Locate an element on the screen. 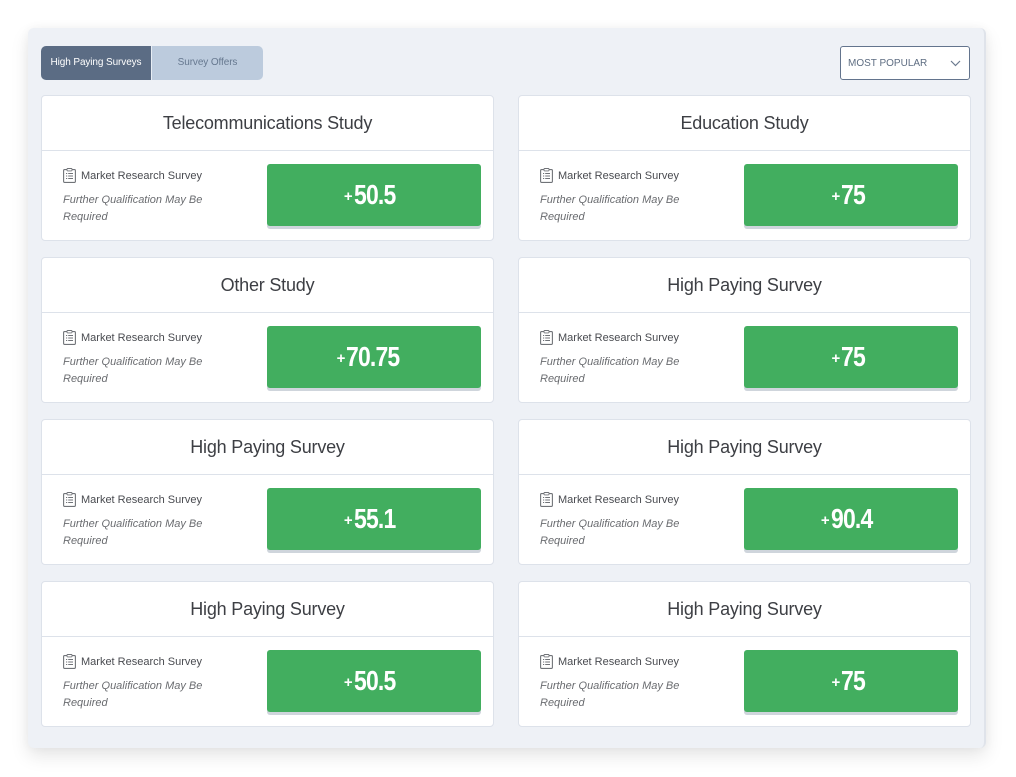 The image size is (1016, 777). tab-survey-offers: Survey Offers is located at coordinates (207, 63).